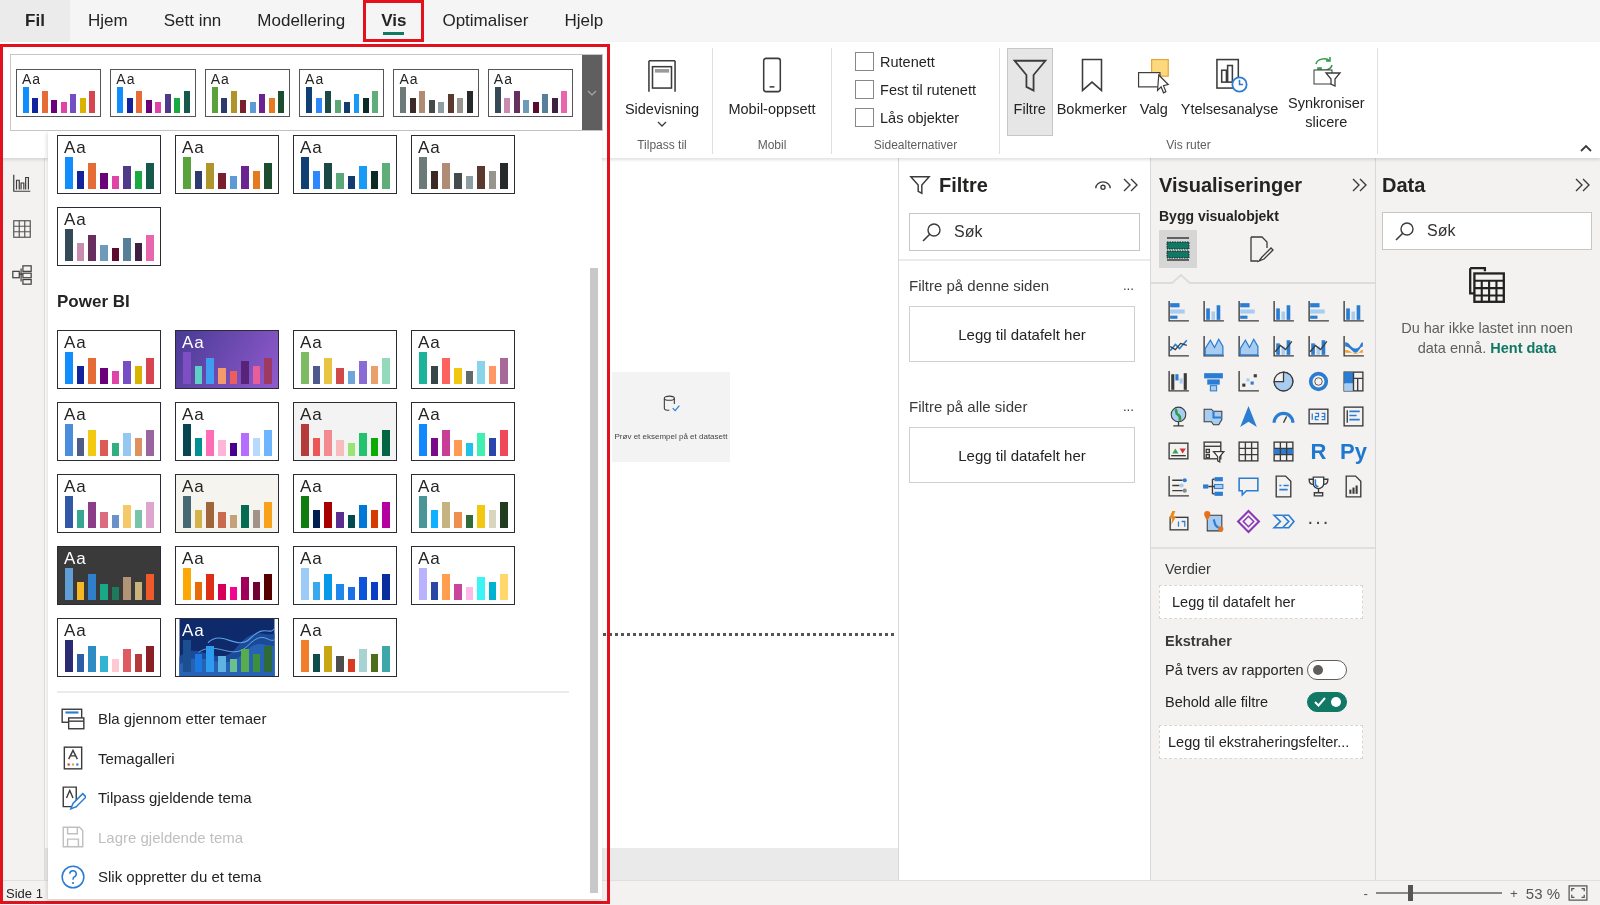  Describe the element at coordinates (1153, 92) in the screenshot. I see `ribbon-button: Valg` at that location.